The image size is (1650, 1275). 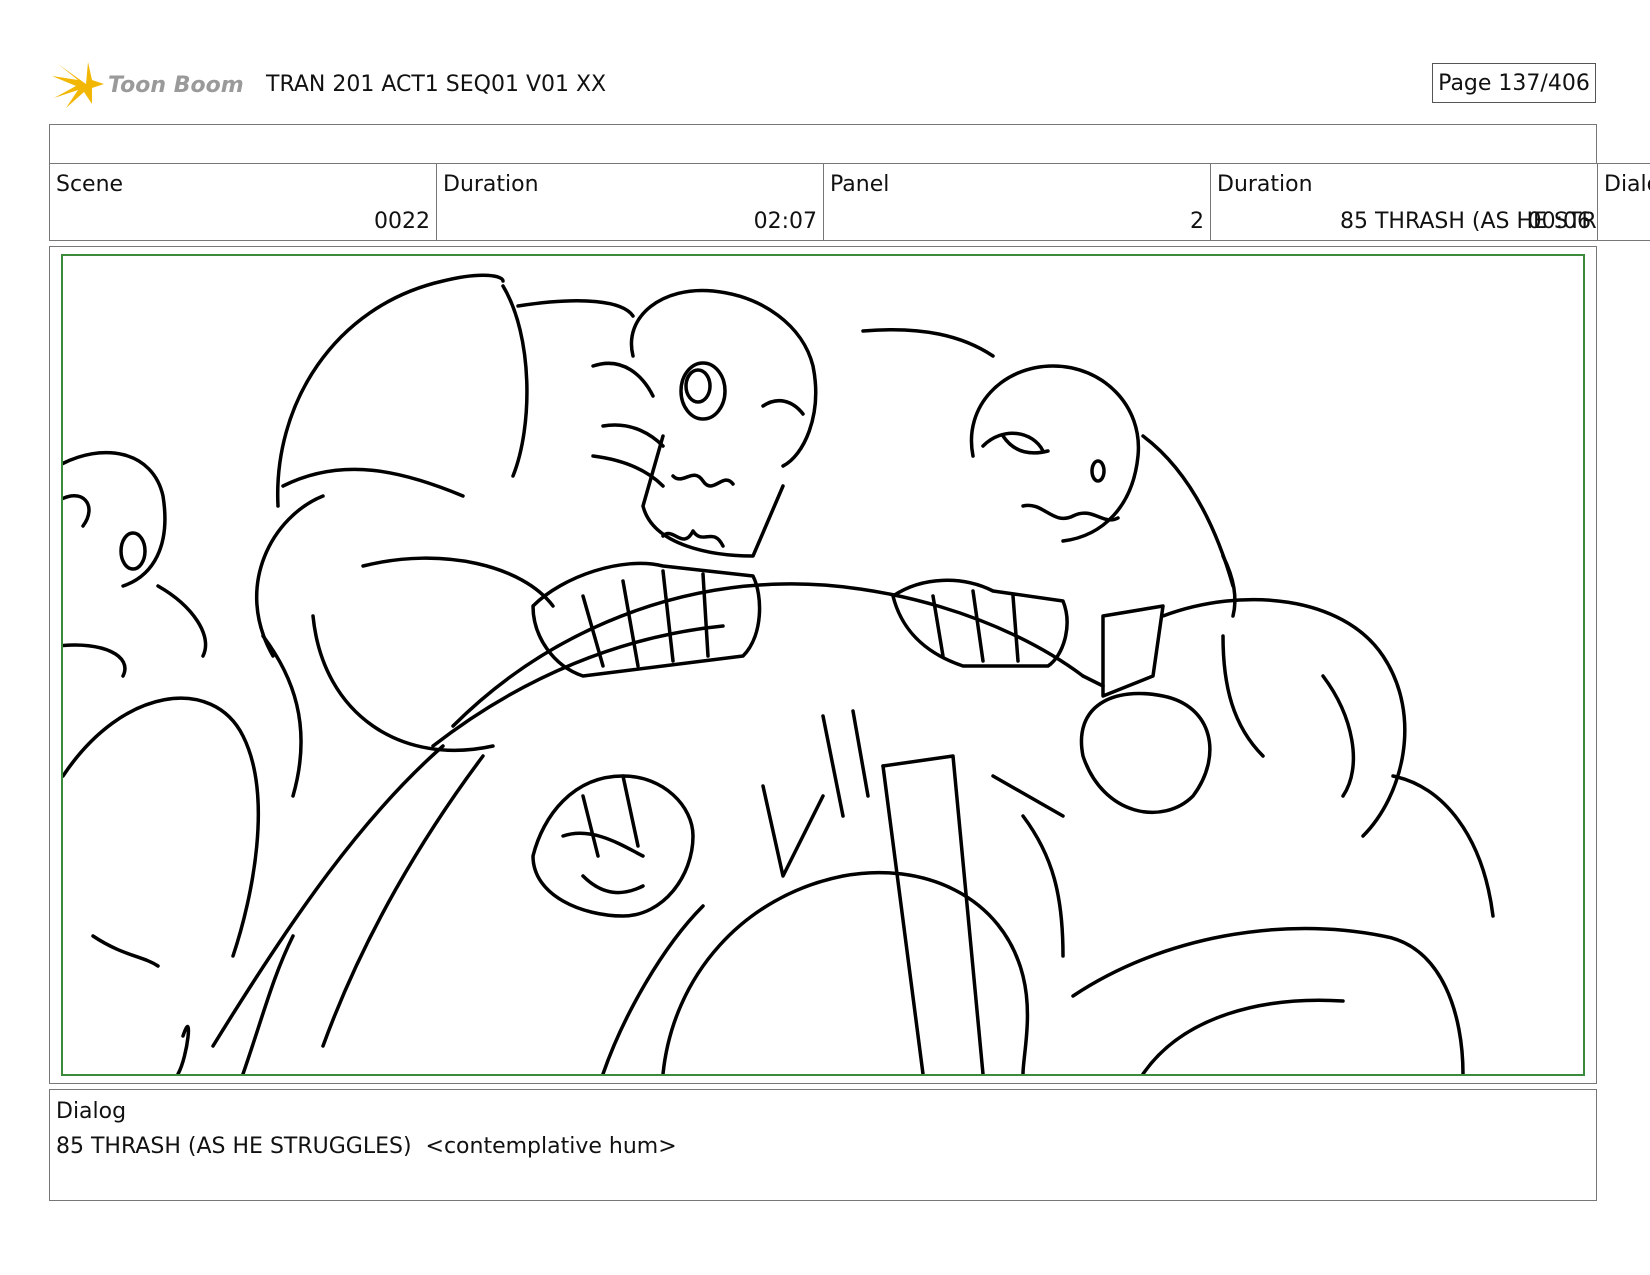 I want to click on dialog-cell: Dialog, so click(x=1623, y=202).